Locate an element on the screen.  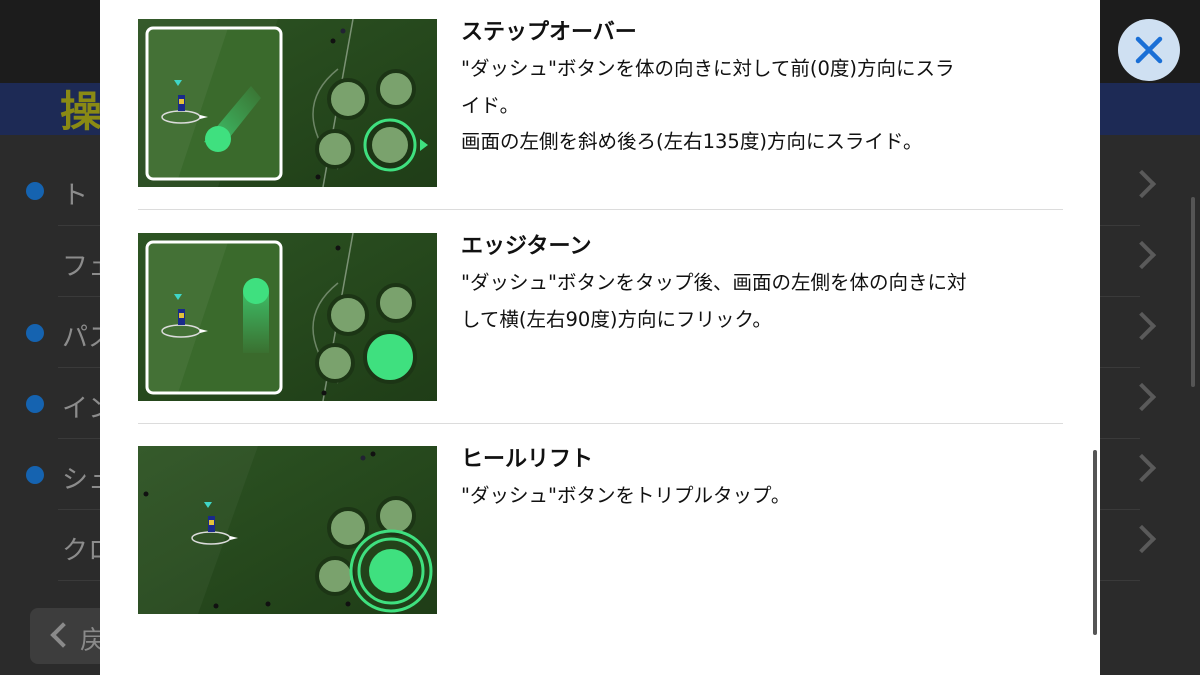
background-page-title: 操 is located at coordinates (81, 111).